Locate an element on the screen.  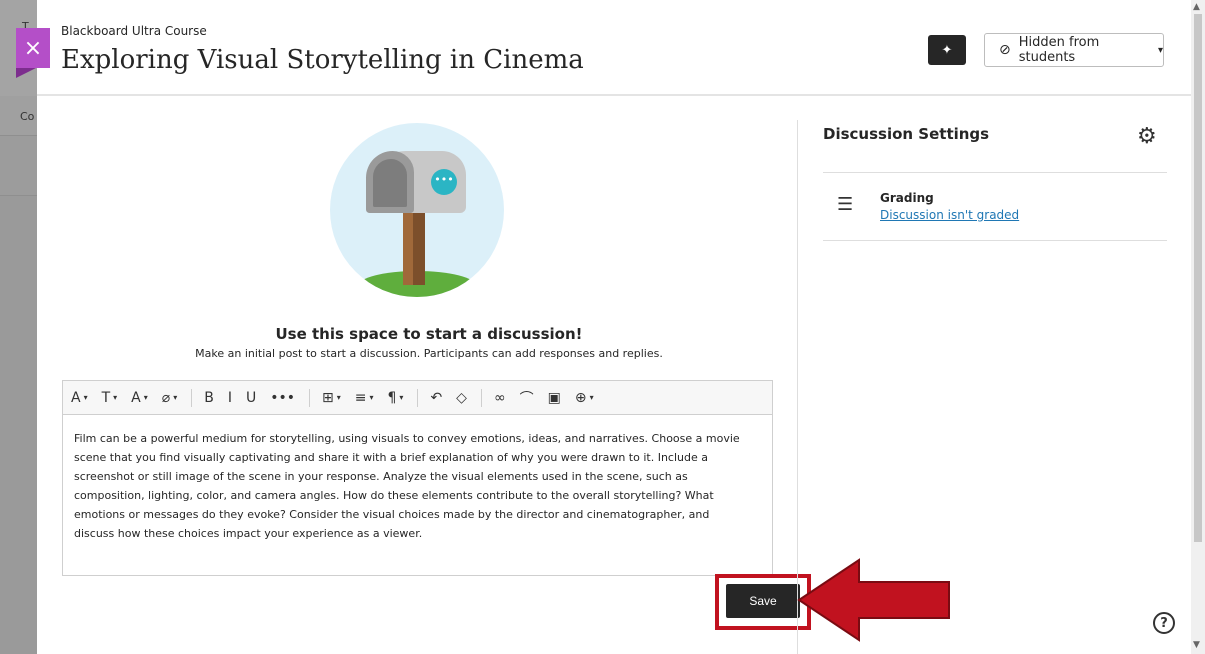
close-icon: × is located at coordinates (33, 48).